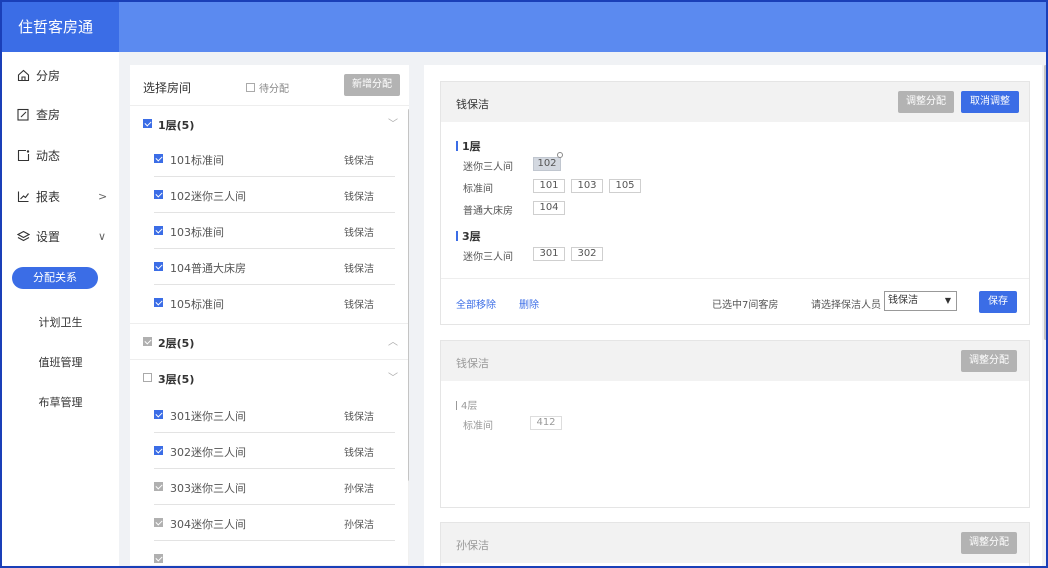  What do you see at coordinates (60, 402) in the screenshot?
I see `sidebar-subitem-bucaoguanli: 布草管理` at bounding box center [60, 402].